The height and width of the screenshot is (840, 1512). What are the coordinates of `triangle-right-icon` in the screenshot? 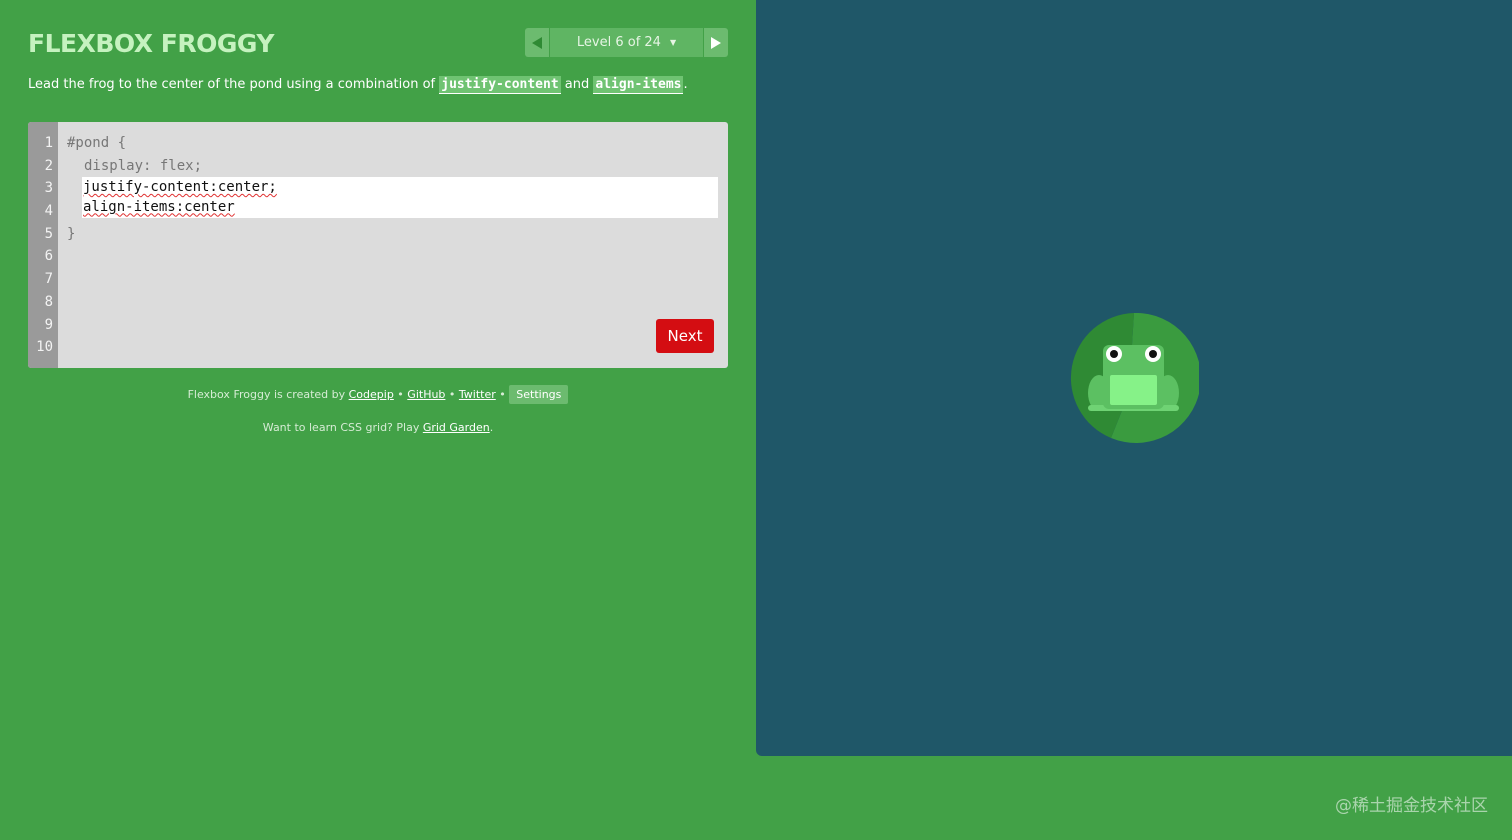 It's located at (716, 42).